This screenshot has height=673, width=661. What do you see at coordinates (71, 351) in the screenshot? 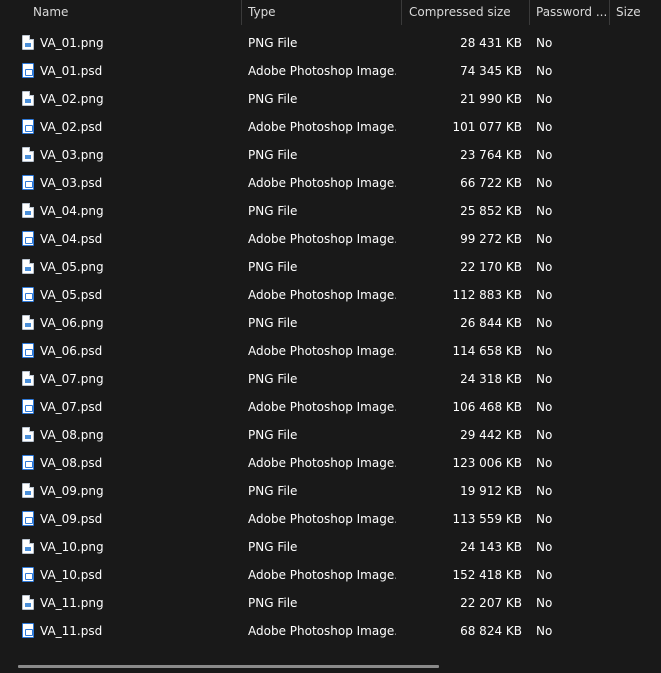
I see `file-name: VA_06.psd` at bounding box center [71, 351].